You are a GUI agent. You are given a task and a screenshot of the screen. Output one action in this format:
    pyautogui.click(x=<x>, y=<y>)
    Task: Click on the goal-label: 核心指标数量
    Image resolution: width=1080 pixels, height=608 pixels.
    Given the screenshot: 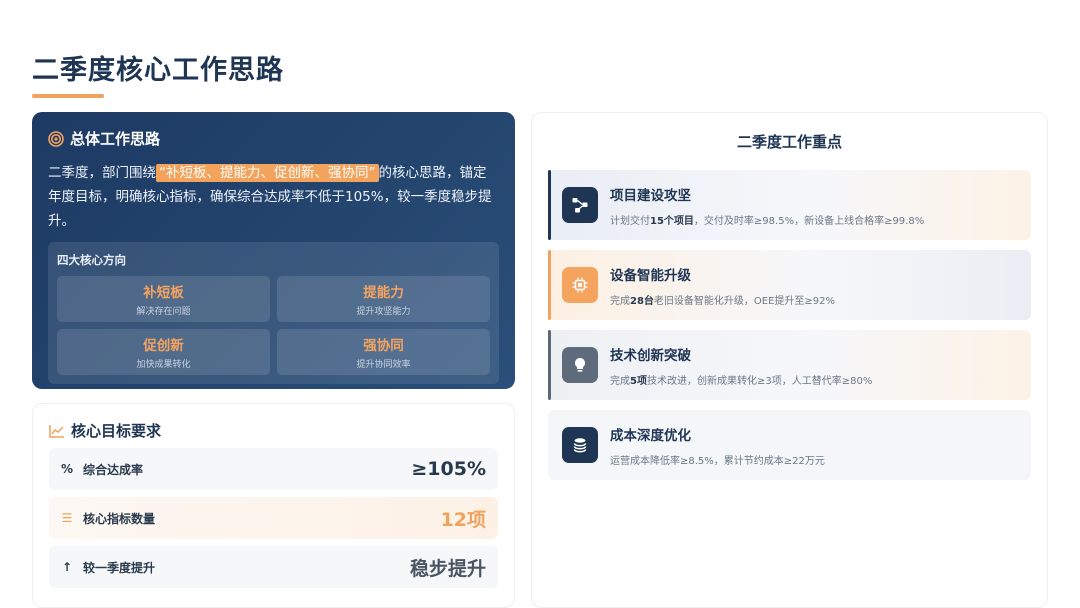 What is the action you would take?
    pyautogui.click(x=119, y=518)
    